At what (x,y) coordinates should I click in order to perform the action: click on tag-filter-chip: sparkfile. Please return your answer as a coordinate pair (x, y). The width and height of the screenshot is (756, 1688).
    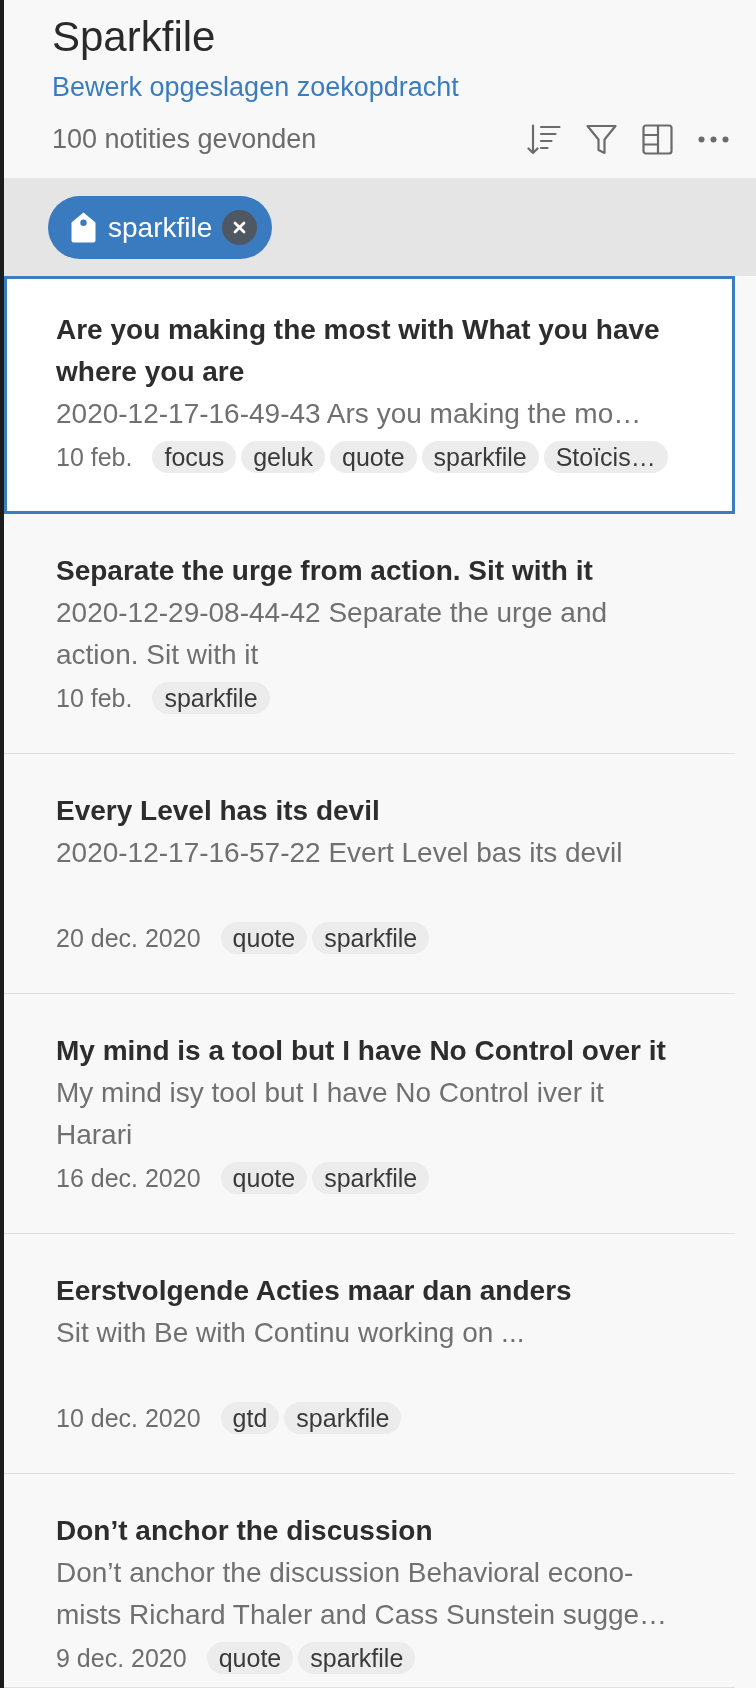
    Looking at the image, I should click on (160, 227).